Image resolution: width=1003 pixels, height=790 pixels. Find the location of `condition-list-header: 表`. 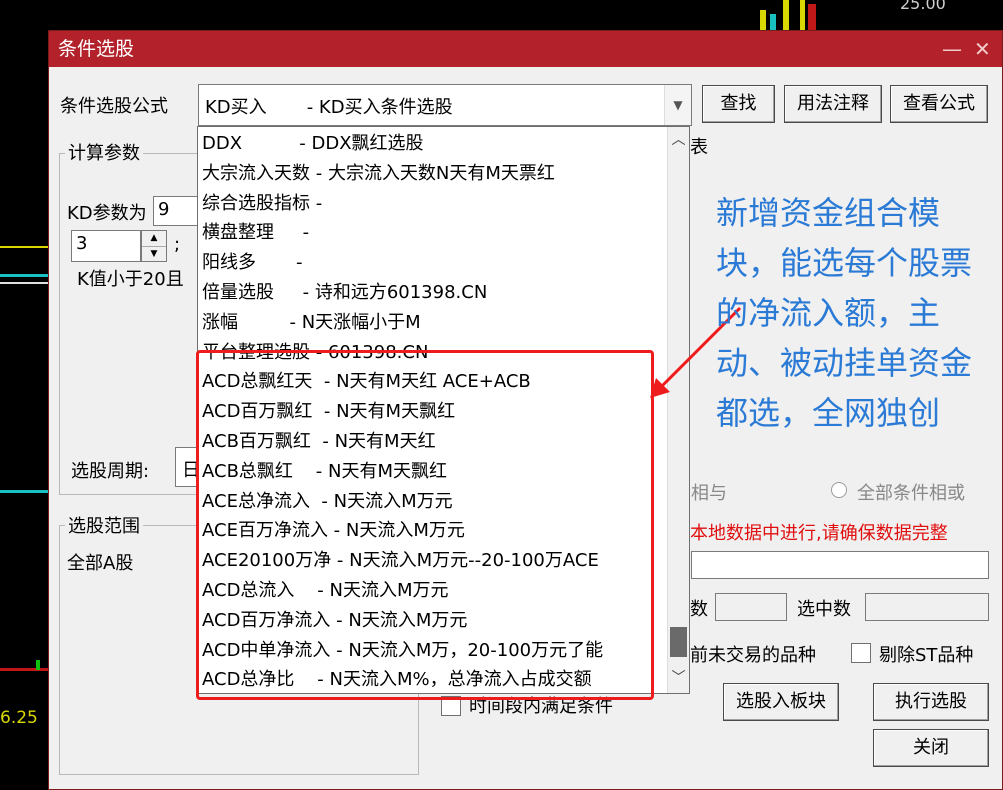

condition-list-header: 表 is located at coordinates (699, 147).